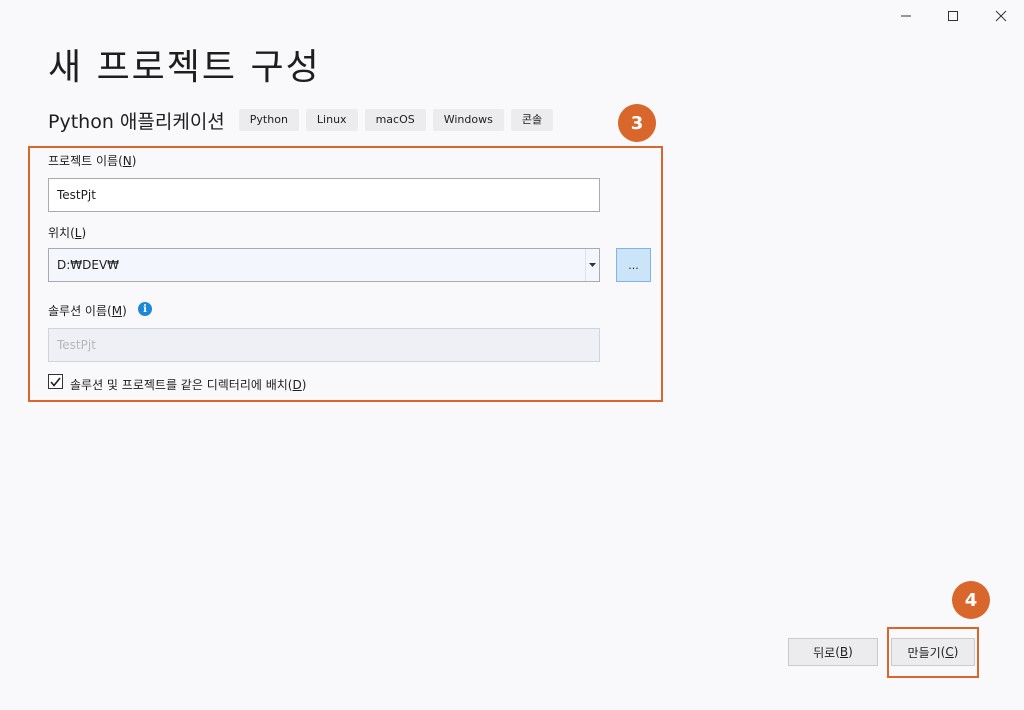 The height and width of the screenshot is (710, 1024). What do you see at coordinates (88, 265) in the screenshot?
I see `location-value: D:₩DEV₩` at bounding box center [88, 265].